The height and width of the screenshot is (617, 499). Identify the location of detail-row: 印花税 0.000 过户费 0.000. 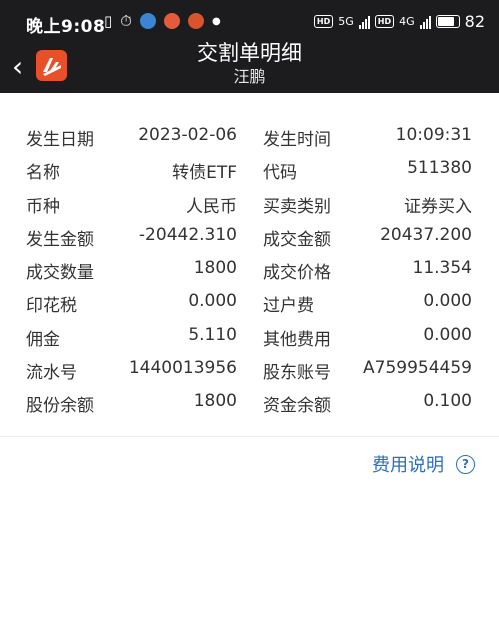
(249, 302).